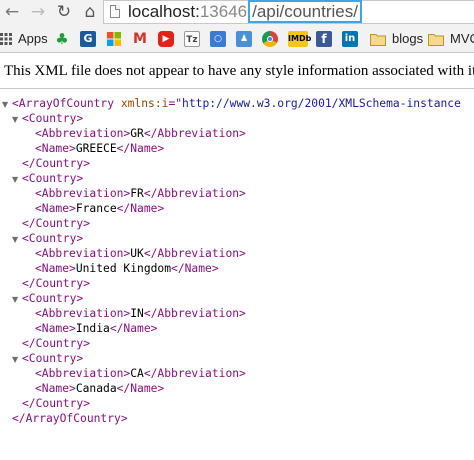 The height and width of the screenshot is (460, 474). What do you see at coordinates (244, 39) in the screenshot?
I see `people-icon: ♟` at bounding box center [244, 39].